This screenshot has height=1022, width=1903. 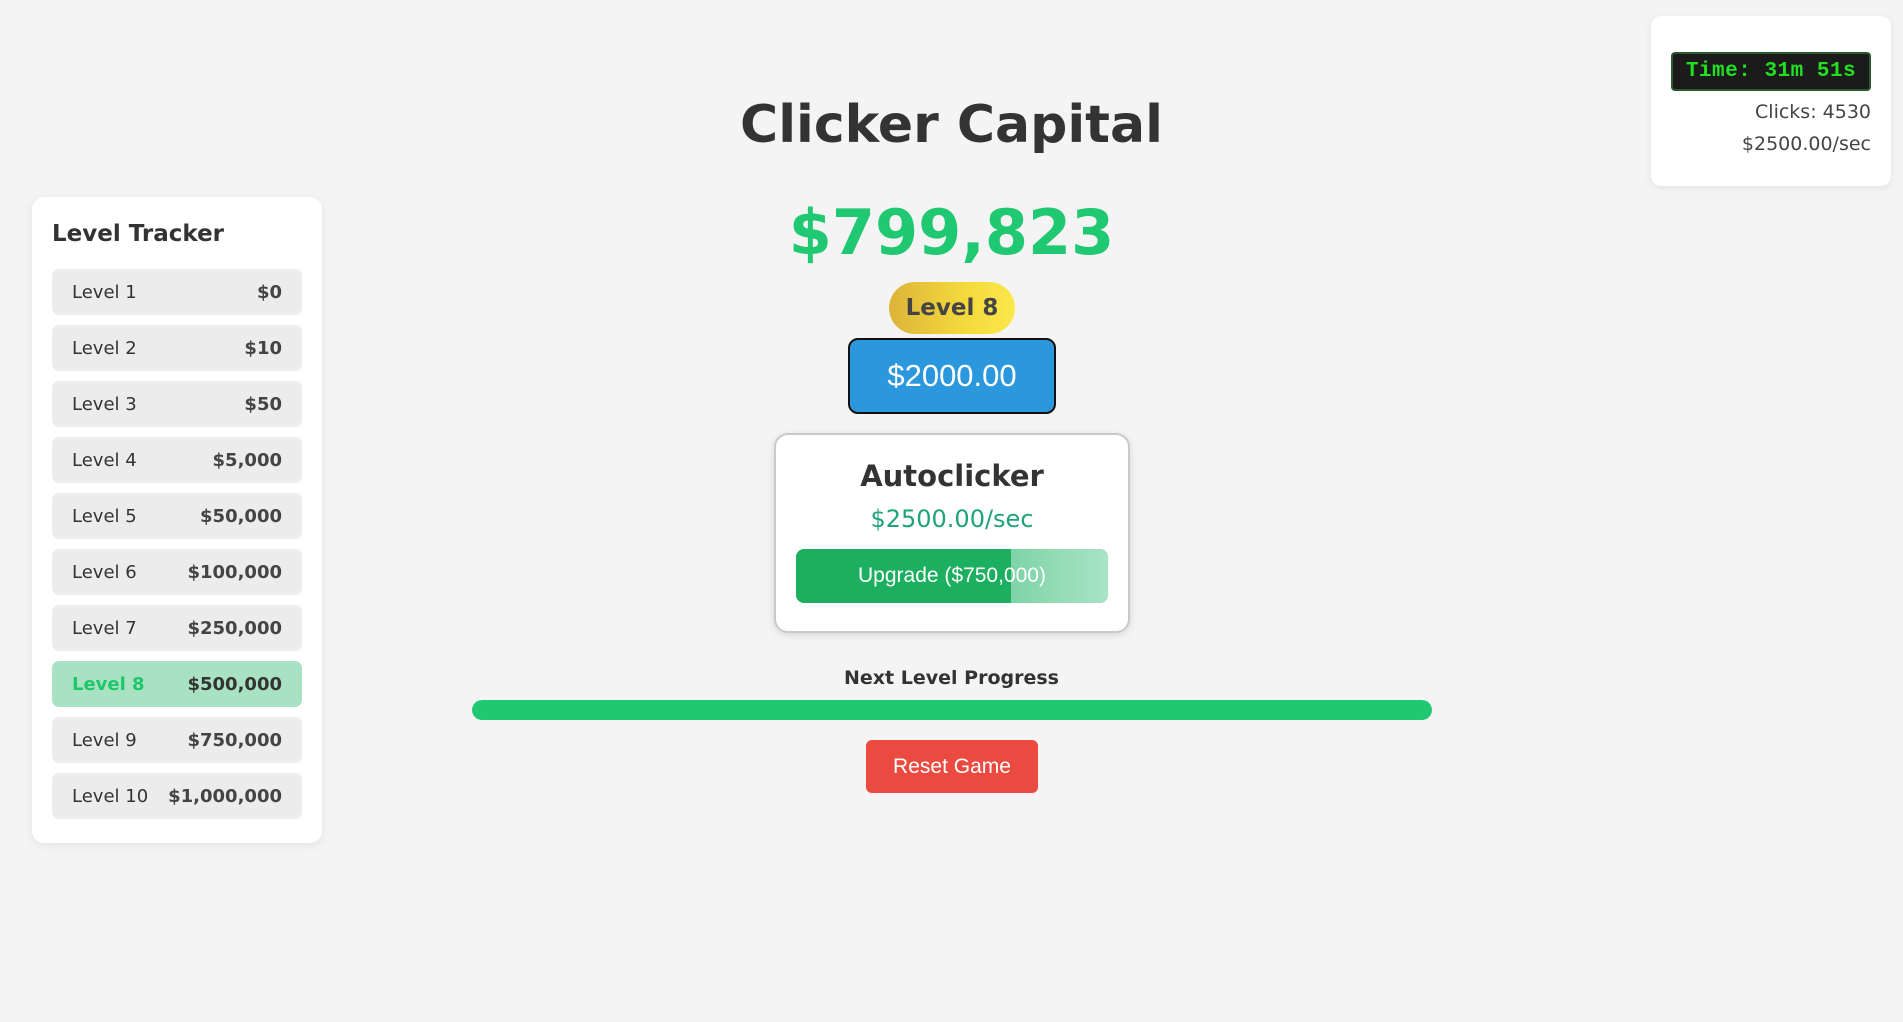 I want to click on level-row: Level 10 $1,000,000, so click(x=177, y=796).